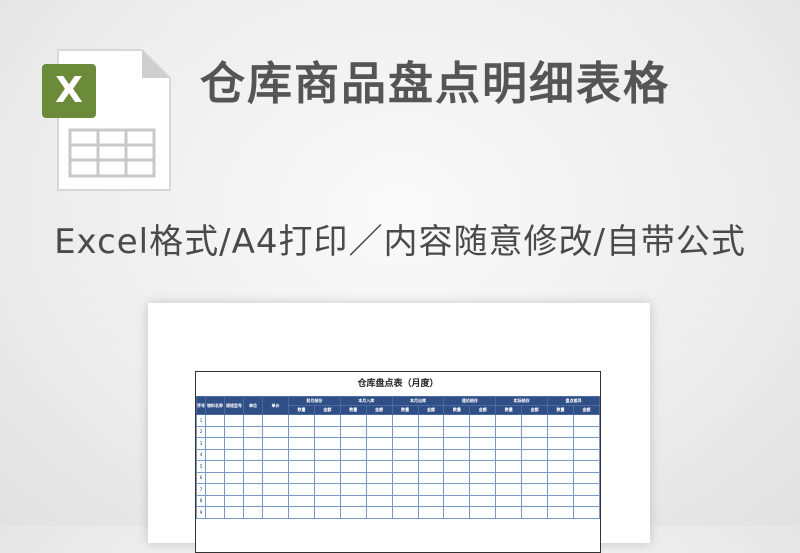 Image resolution: width=800 pixels, height=553 pixels. What do you see at coordinates (234, 405) in the screenshot?
I see `column-header: 规格型号` at bounding box center [234, 405].